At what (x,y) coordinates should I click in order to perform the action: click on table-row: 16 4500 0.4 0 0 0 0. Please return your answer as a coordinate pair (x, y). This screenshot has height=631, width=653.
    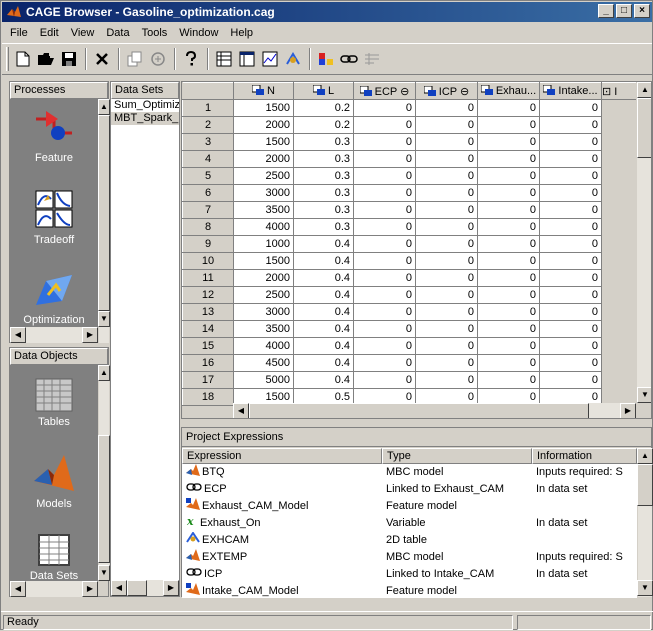
    Looking at the image, I should click on (412, 363).